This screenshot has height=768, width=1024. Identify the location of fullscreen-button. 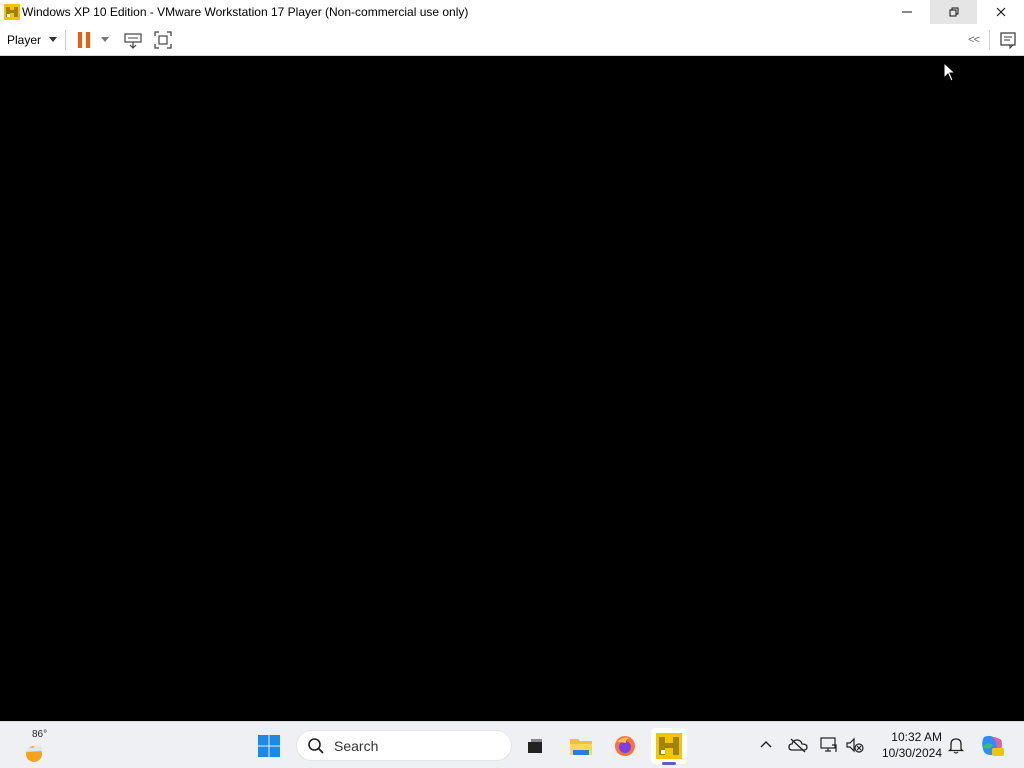
(163, 40).